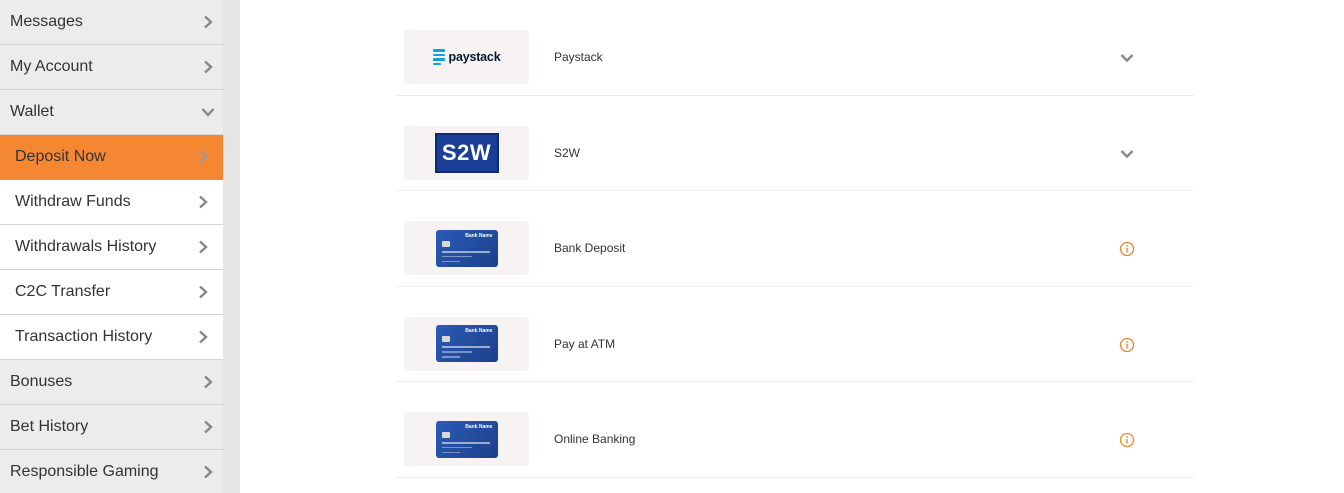 This screenshot has width=1344, height=493. I want to click on sidebar-item-label: Withdraw Funds, so click(73, 201).